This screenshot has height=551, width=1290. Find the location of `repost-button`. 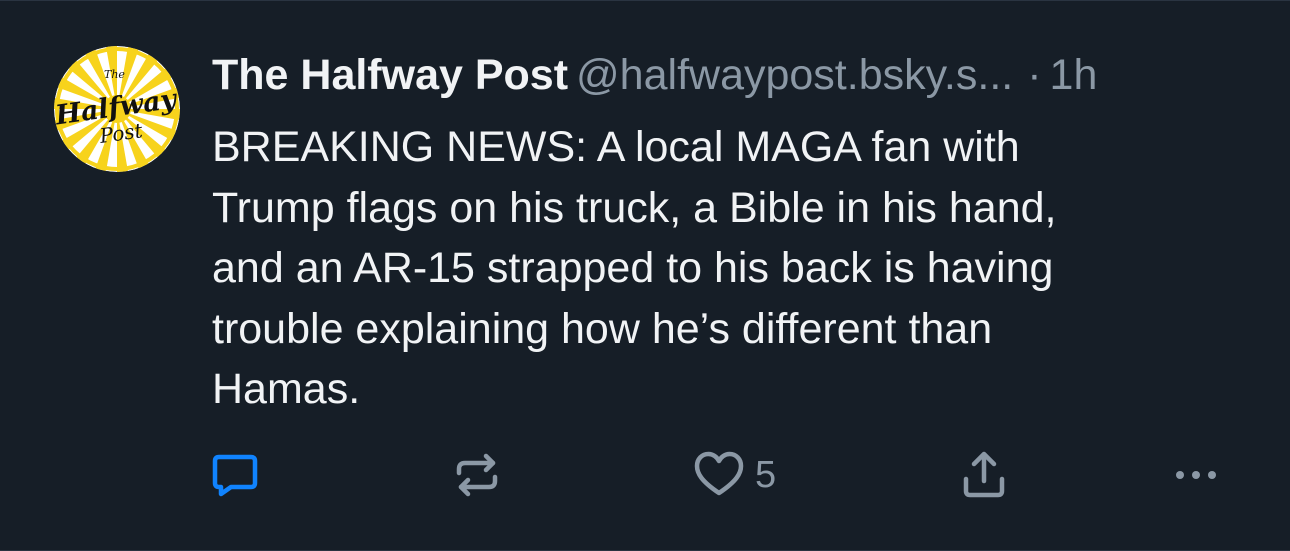

repost-button is located at coordinates (477, 475).